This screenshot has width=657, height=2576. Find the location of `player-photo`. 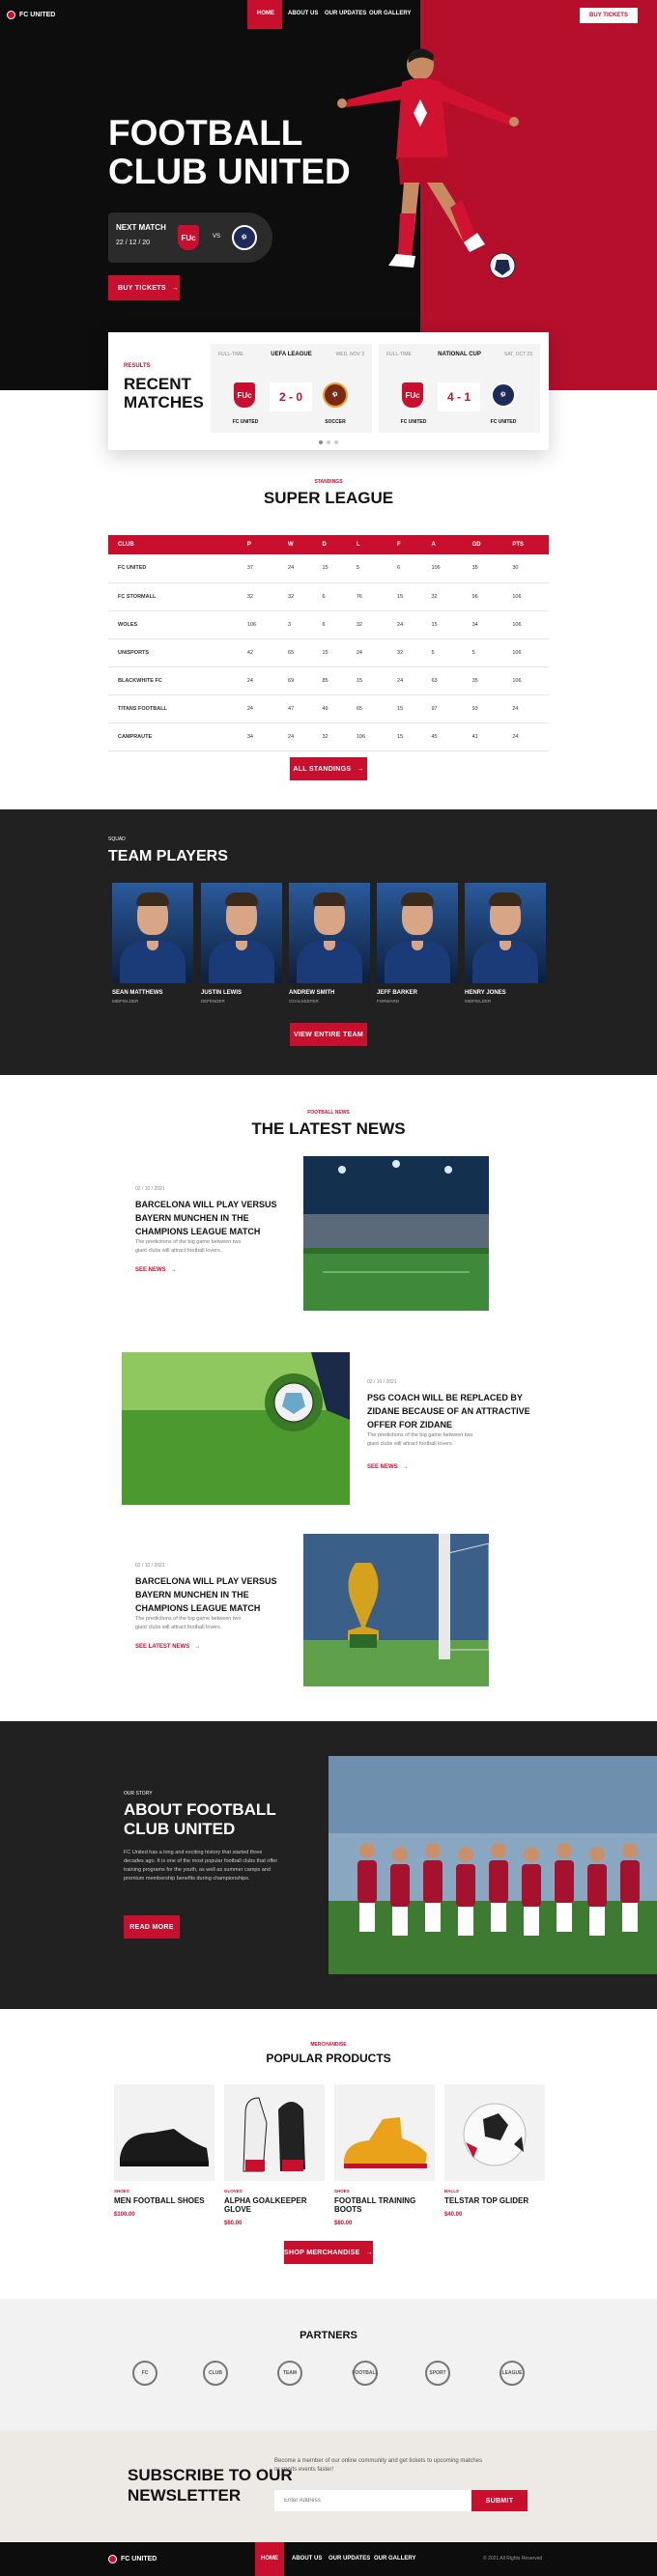

player-photo is located at coordinates (152, 933).